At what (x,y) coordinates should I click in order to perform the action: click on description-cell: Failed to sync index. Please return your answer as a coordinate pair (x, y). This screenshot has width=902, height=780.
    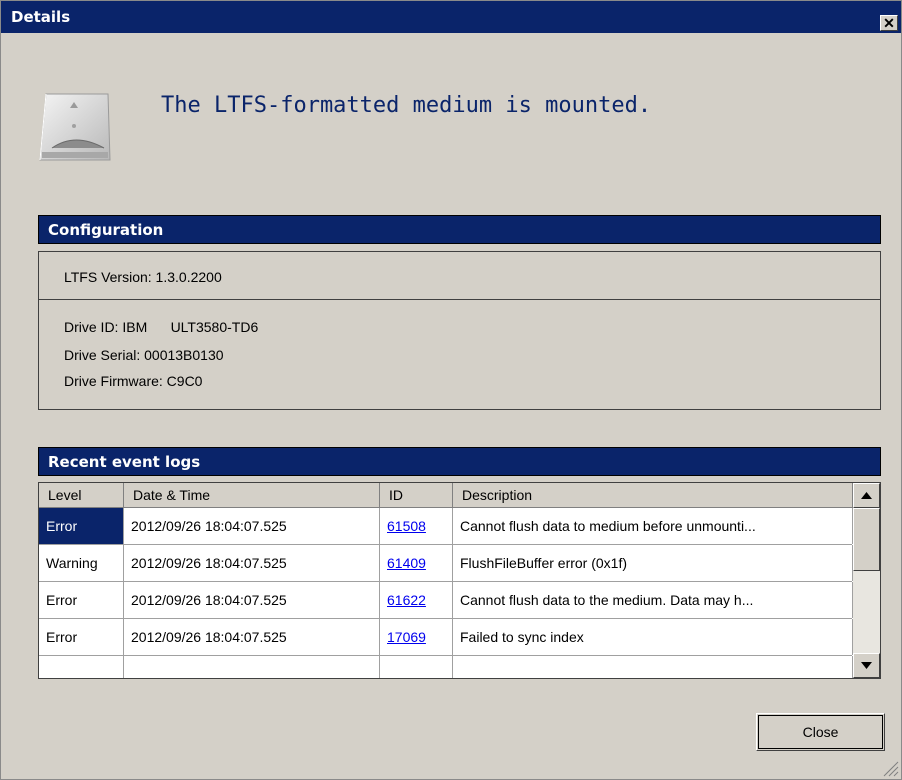
    Looking at the image, I should click on (653, 637).